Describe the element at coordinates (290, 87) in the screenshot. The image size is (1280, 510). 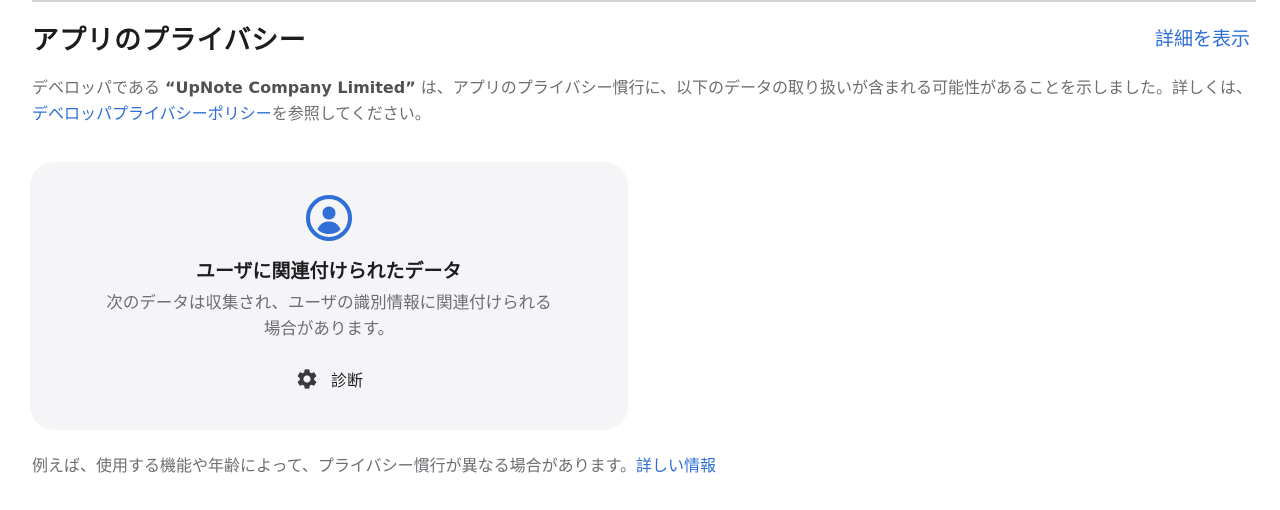
I see `developer-name: “UpNote Company Limited”` at that location.